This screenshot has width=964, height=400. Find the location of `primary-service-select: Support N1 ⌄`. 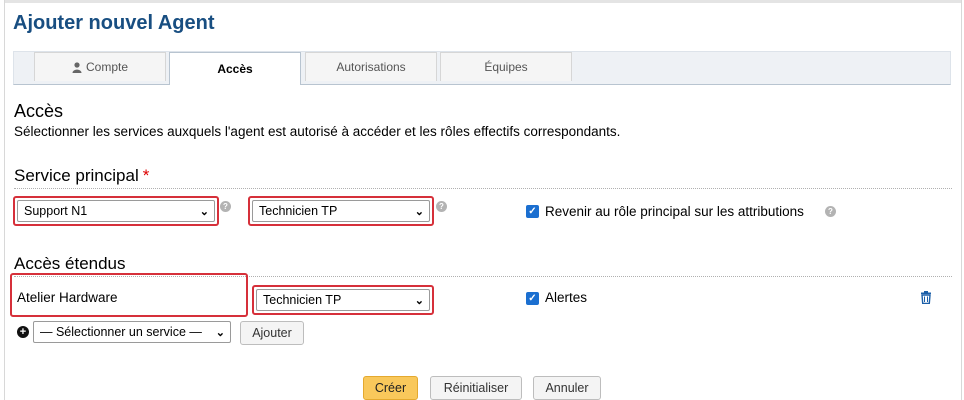

primary-service-select: Support N1 ⌄ is located at coordinates (116, 211).